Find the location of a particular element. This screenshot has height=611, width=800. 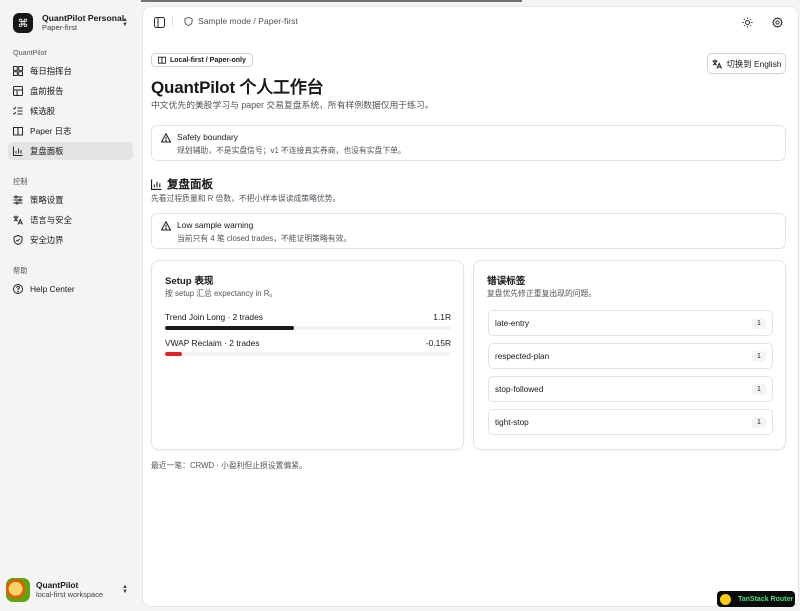

sidebar-item-label: 语言与安全 is located at coordinates (51, 220).